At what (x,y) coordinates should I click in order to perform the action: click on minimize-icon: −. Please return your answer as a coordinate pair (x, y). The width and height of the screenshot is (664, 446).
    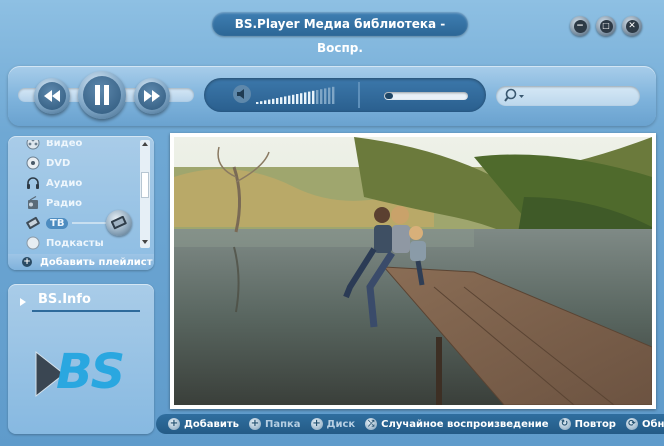
    Looking at the image, I should click on (580, 26).